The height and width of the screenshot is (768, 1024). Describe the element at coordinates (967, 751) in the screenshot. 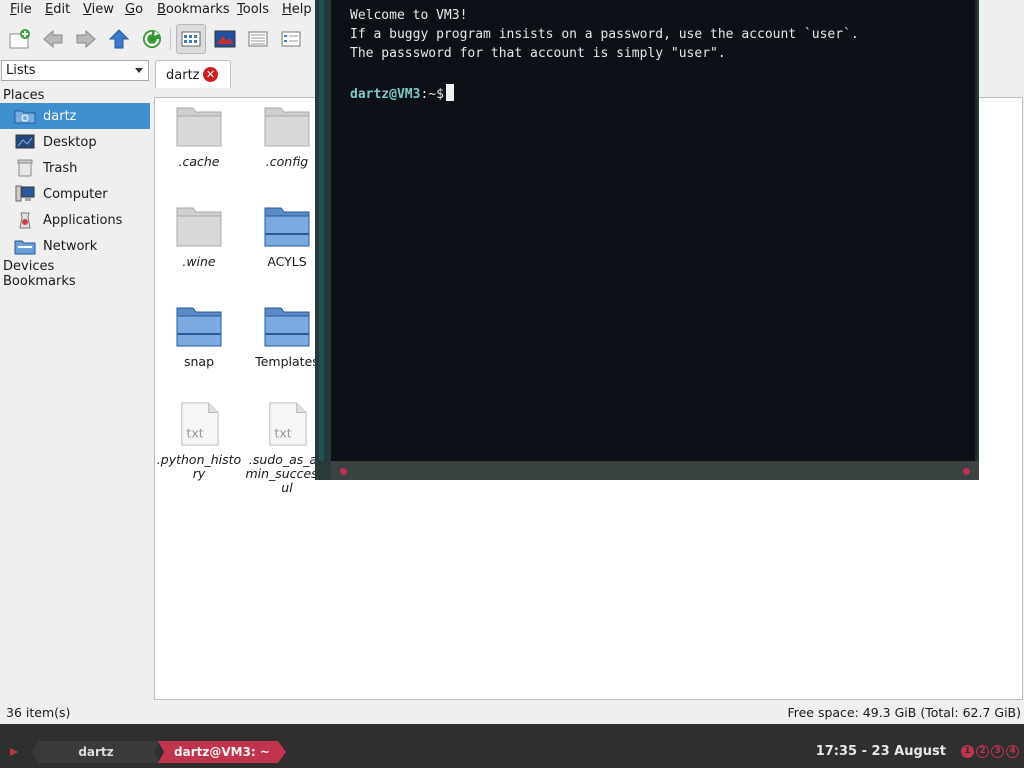

I see `workspace-1: 1` at that location.